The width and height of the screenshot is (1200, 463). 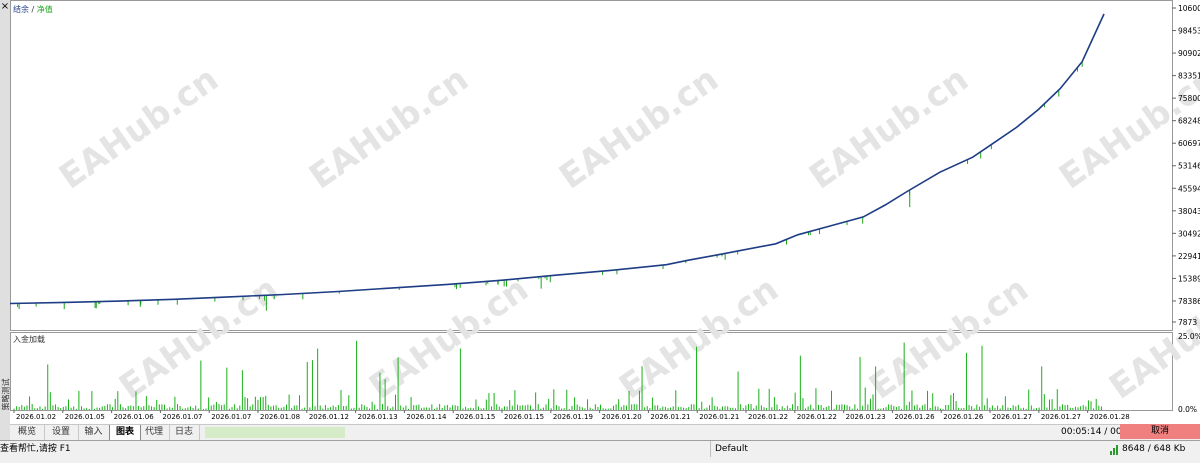 What do you see at coordinates (762, 449) in the screenshot?
I see `status-profile: Default` at bounding box center [762, 449].